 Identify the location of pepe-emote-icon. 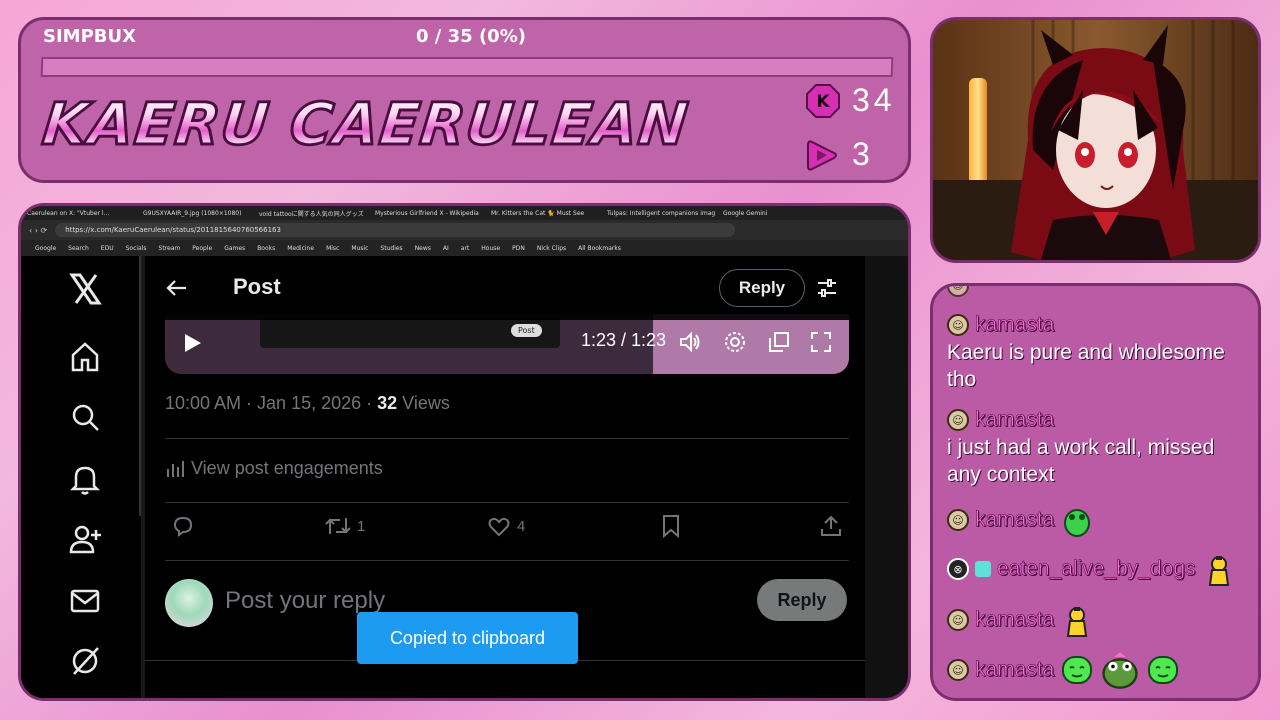
(1120, 670).